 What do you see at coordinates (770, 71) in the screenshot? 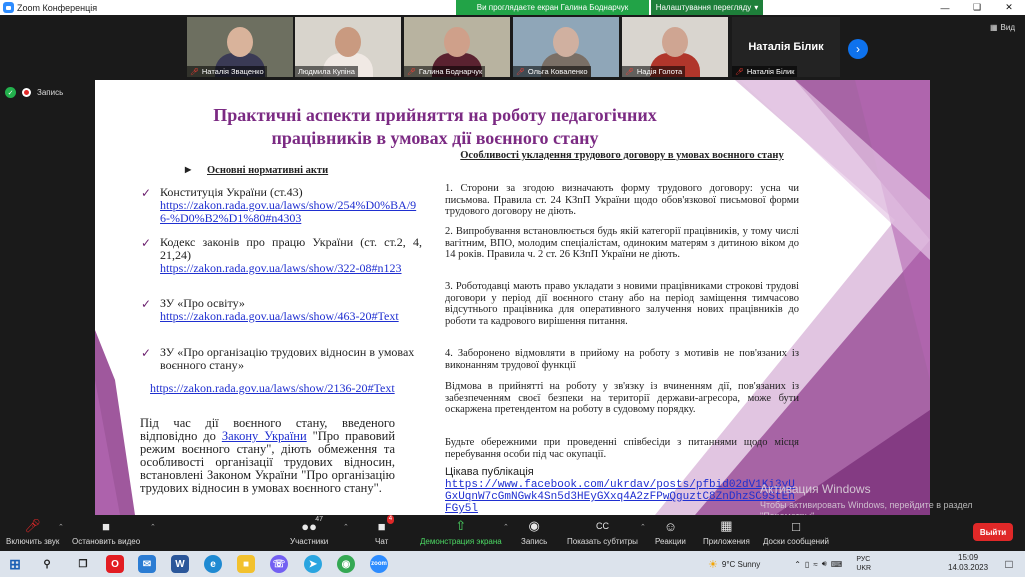
I see `participant-name: Наталія Білик` at bounding box center [770, 71].